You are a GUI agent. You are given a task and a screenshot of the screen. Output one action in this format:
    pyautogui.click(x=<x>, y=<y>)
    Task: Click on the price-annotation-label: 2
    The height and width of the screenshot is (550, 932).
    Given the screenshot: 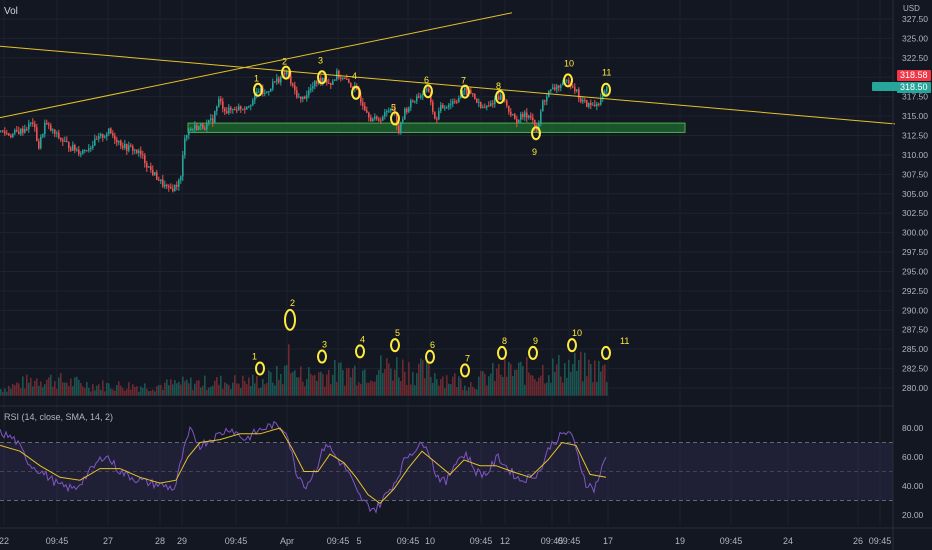 What is the action you would take?
    pyautogui.click(x=284, y=62)
    